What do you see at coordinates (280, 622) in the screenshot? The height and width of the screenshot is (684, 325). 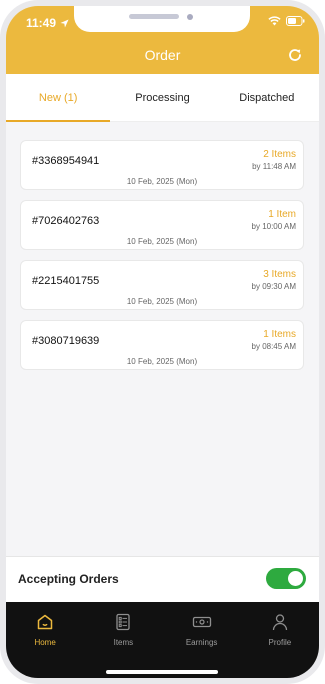 I see `user-icon` at bounding box center [280, 622].